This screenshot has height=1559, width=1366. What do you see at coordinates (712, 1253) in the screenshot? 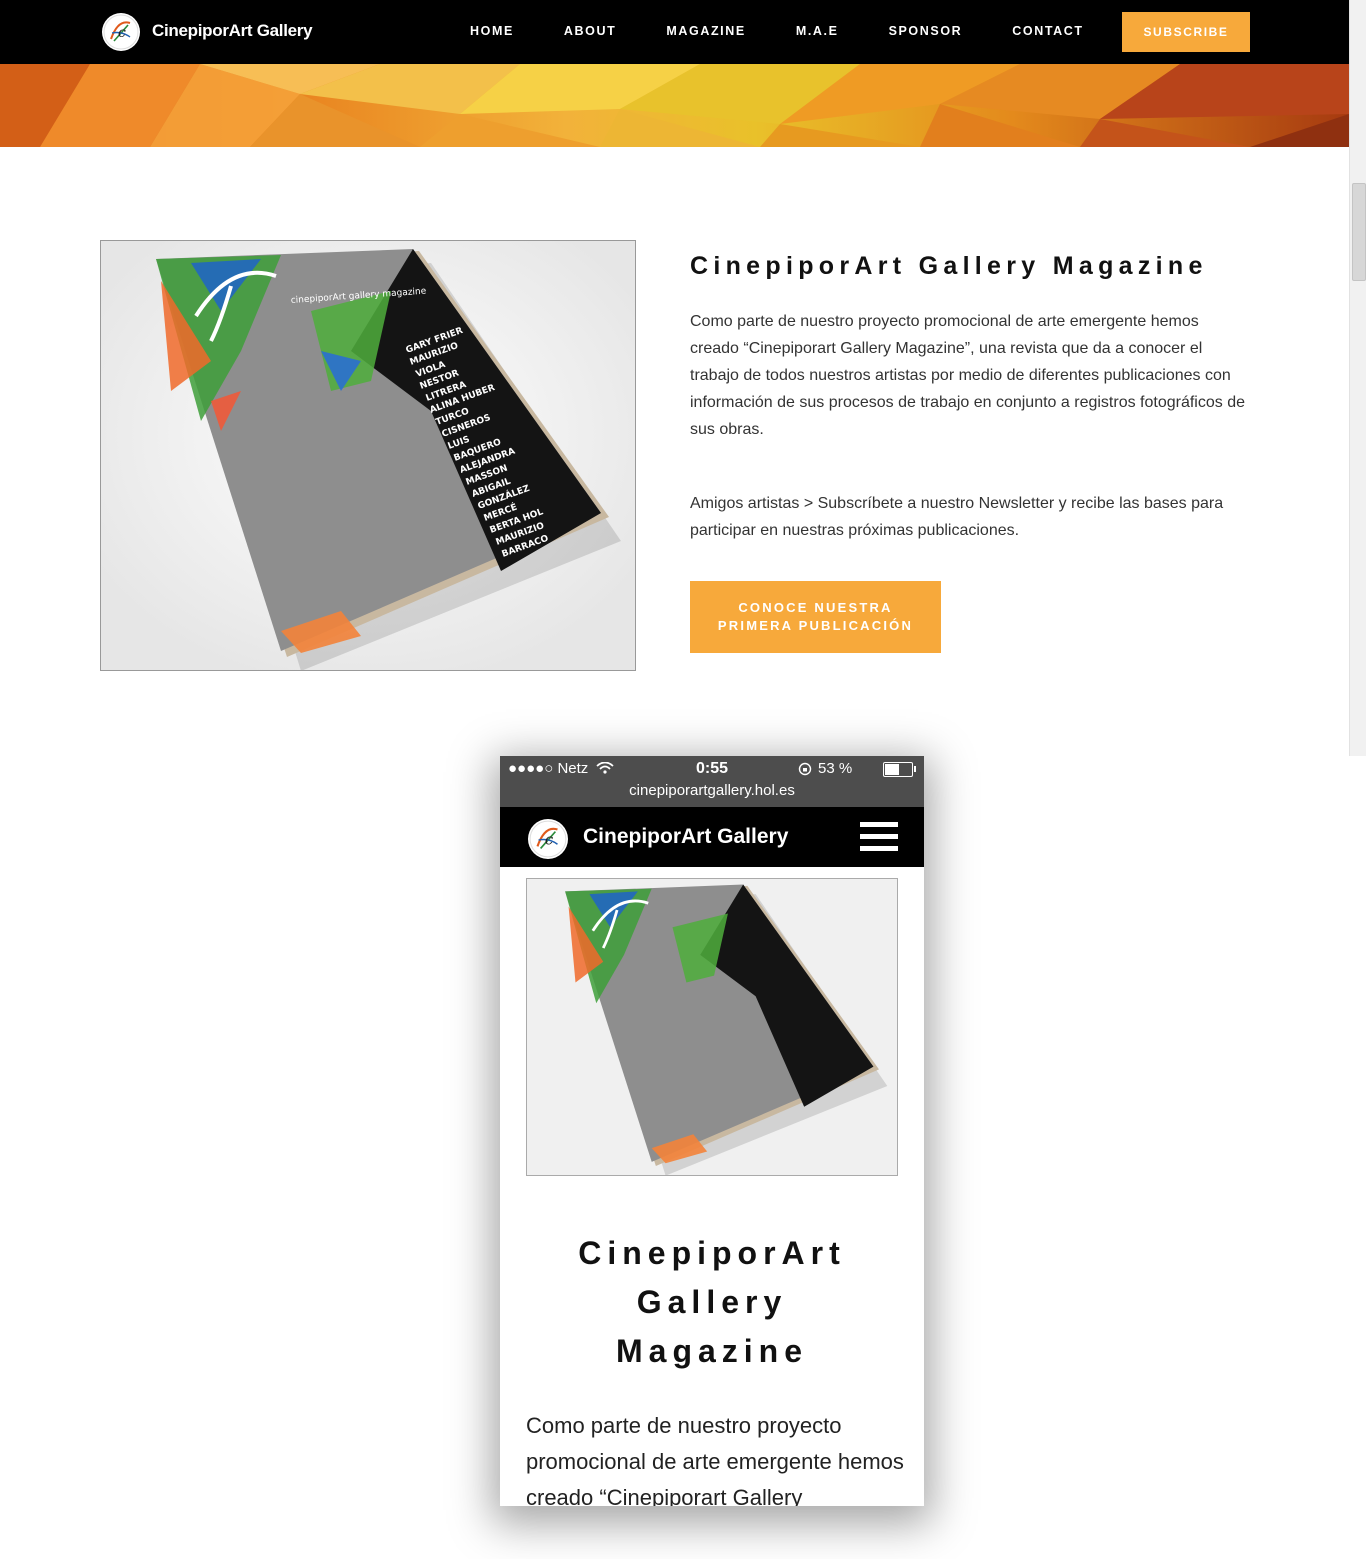
I see `phone-title-line-1: CinepiporArt` at bounding box center [712, 1253].